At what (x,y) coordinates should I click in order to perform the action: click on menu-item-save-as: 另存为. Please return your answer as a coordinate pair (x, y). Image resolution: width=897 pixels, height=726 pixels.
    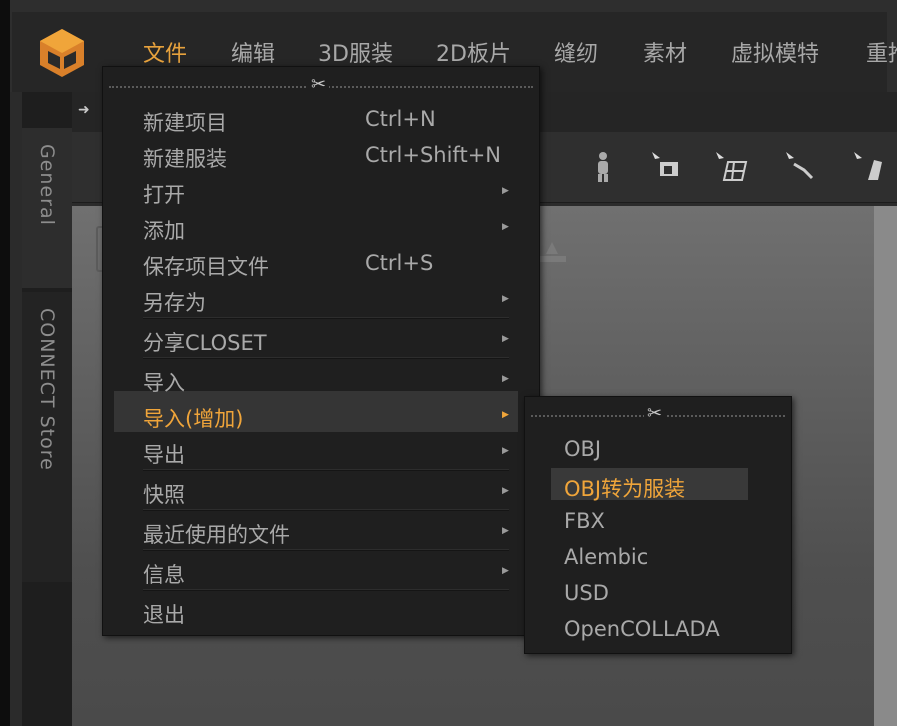
    Looking at the image, I should click on (174, 302).